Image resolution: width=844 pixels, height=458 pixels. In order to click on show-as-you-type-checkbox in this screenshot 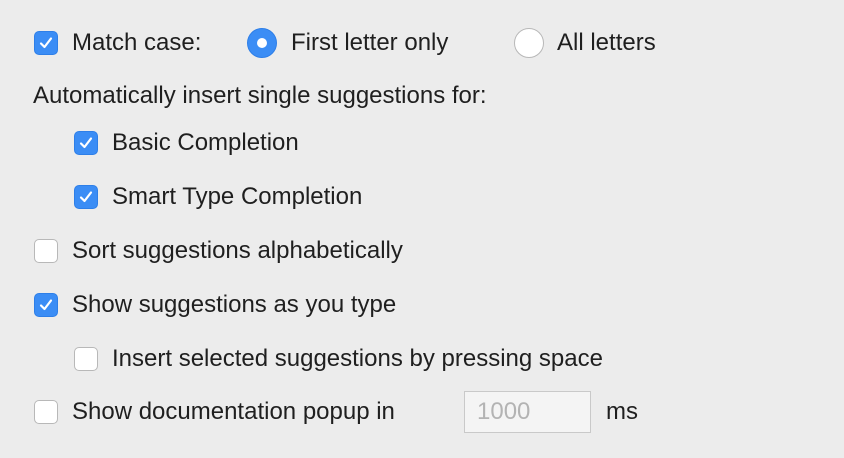, I will do `click(46, 305)`.